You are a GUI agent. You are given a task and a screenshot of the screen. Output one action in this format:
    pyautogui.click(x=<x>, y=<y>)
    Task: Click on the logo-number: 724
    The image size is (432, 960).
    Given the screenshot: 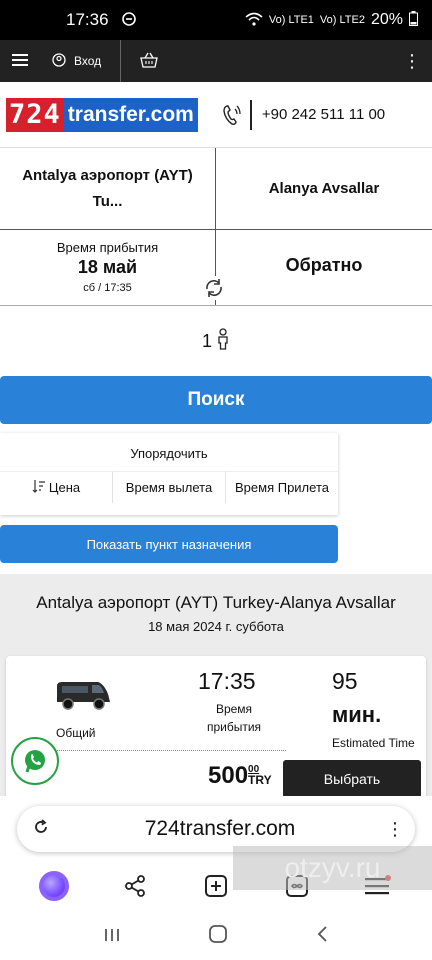 What is the action you would take?
    pyautogui.click(x=35, y=114)
    